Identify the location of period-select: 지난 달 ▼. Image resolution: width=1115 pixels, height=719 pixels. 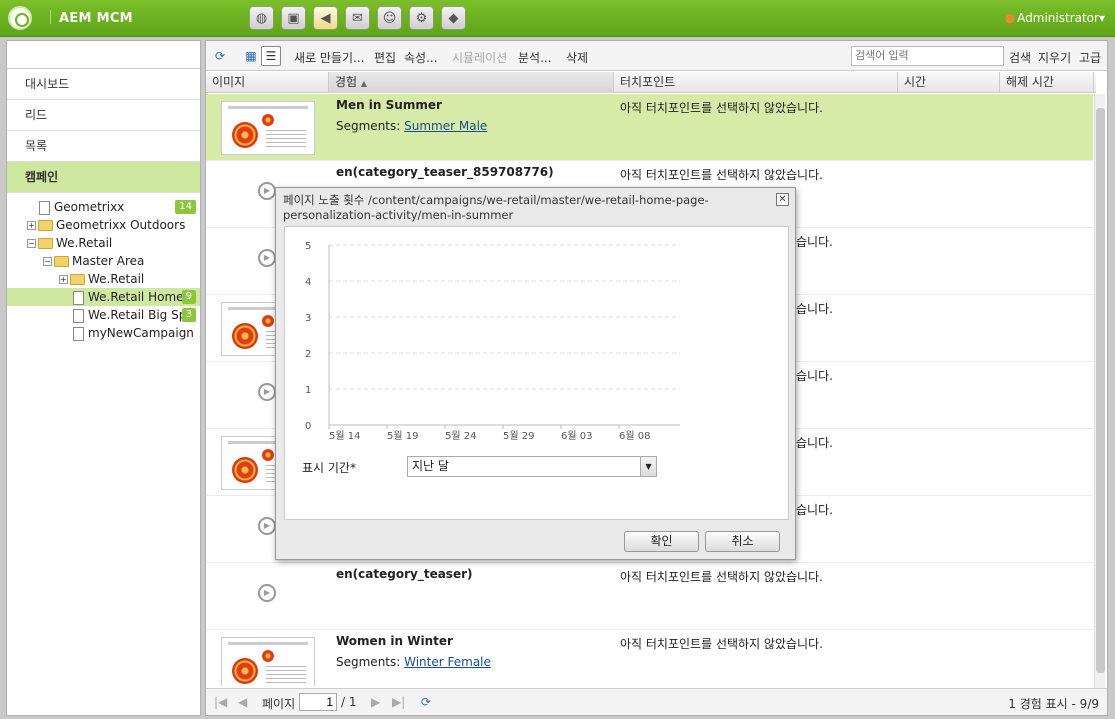
(532, 466).